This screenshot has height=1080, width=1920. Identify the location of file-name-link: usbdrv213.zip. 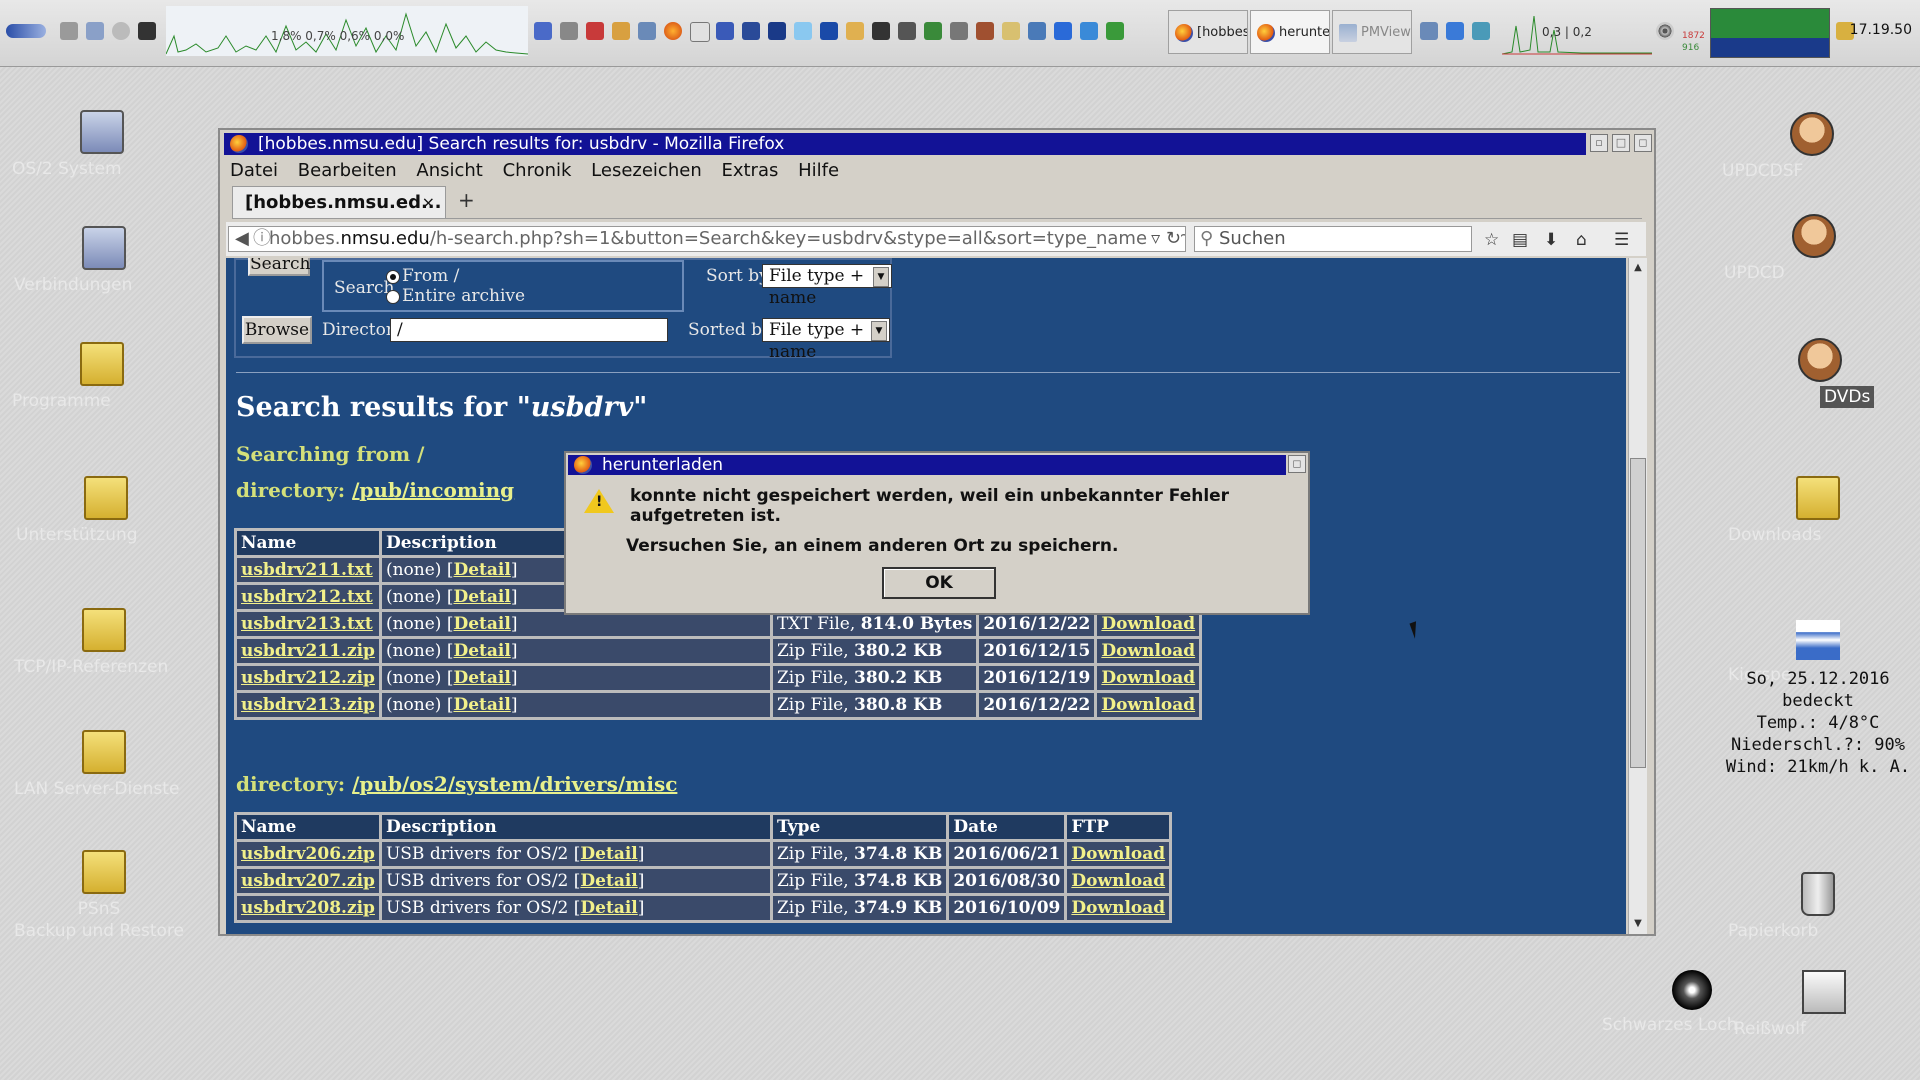
(308, 705).